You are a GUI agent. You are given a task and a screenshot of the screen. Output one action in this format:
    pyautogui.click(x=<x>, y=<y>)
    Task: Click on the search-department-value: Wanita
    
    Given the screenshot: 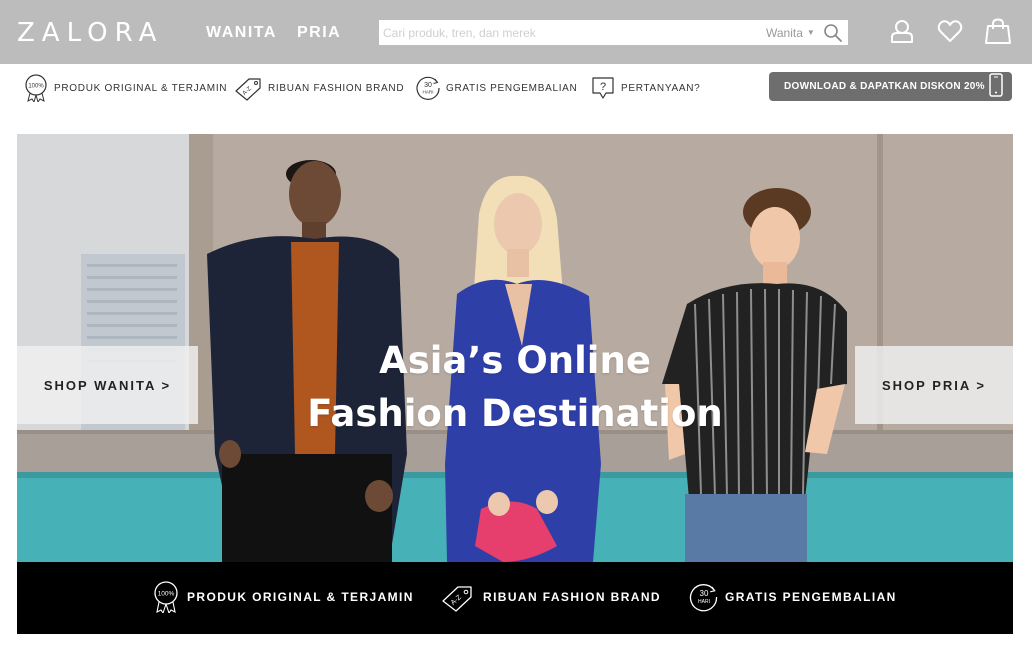 What is the action you would take?
    pyautogui.click(x=784, y=33)
    